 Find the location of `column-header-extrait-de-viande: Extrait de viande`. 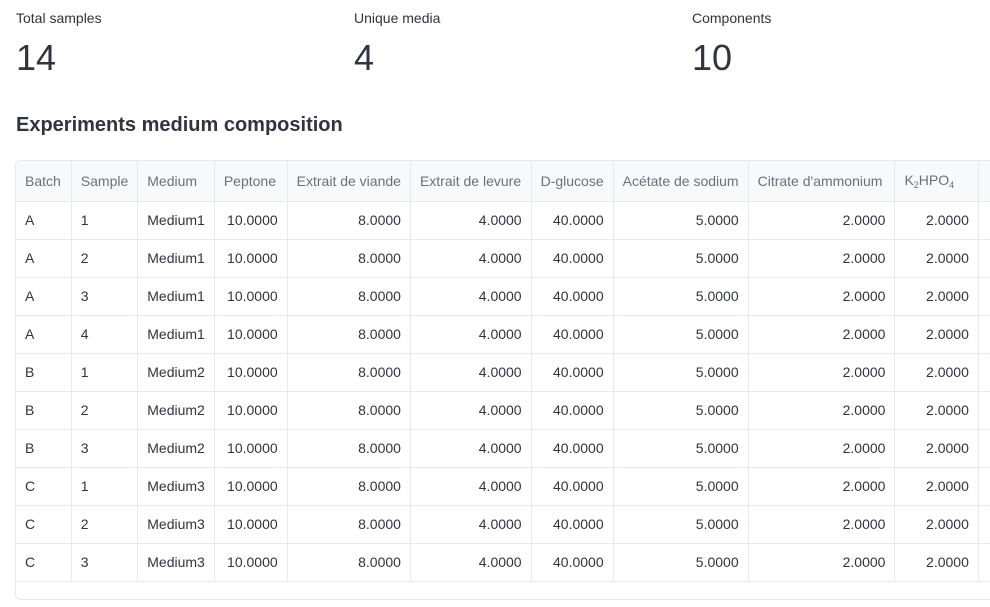

column-header-extrait-de-viande: Extrait de viande is located at coordinates (349, 181).